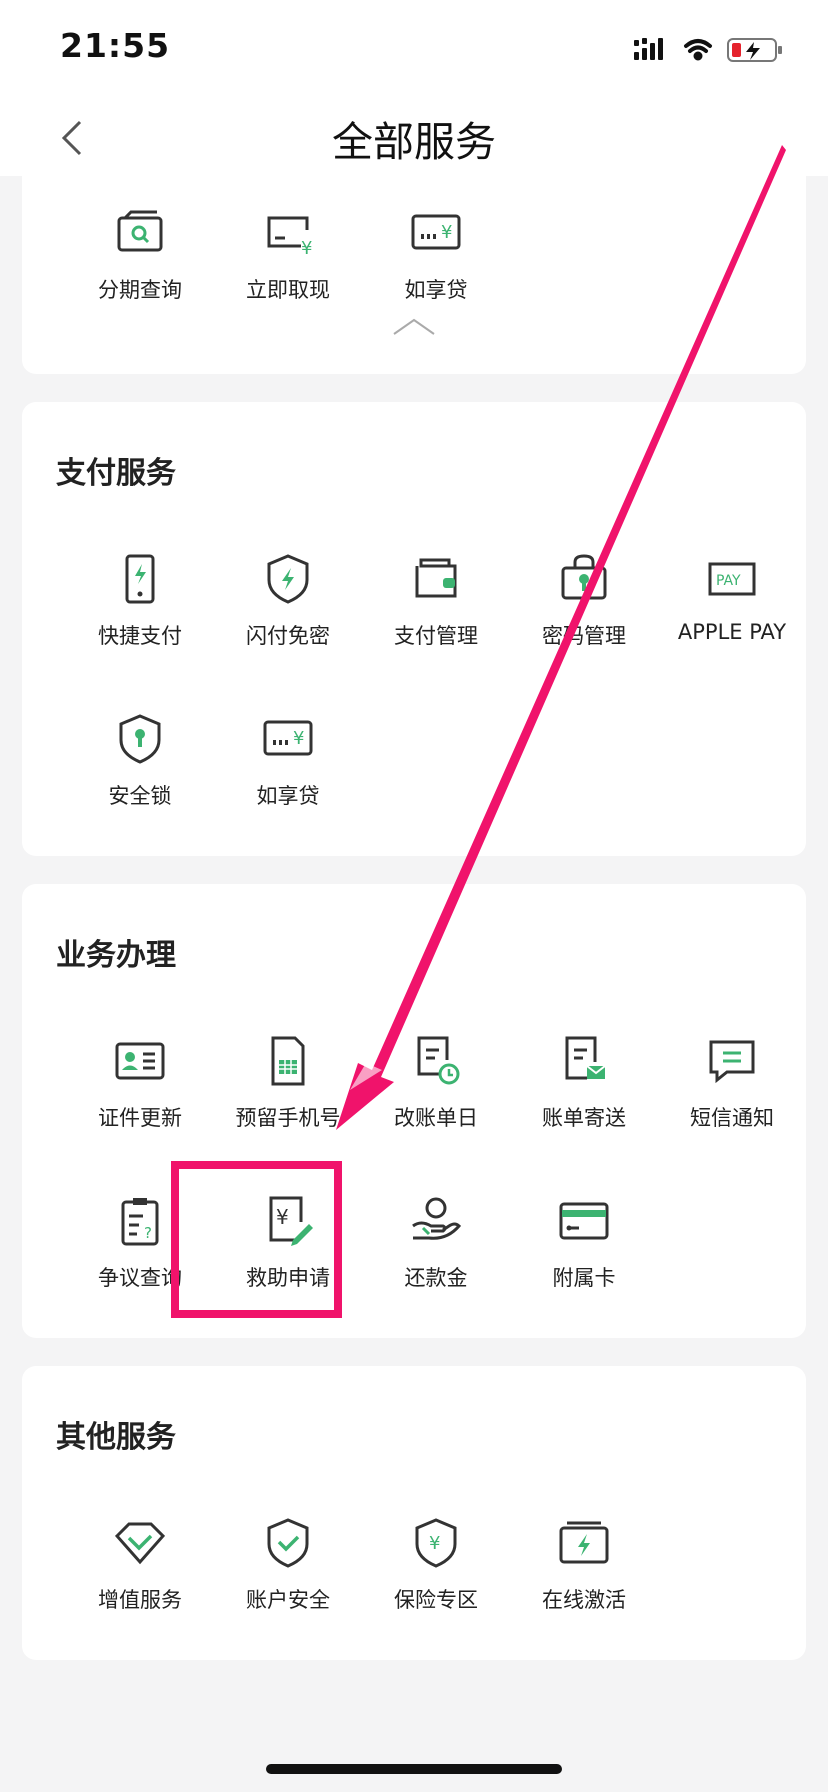 This screenshot has width=828, height=1792. Describe the element at coordinates (436, 1576) in the screenshot. I see `service-item-insurance: ¥ 保险专区` at that location.